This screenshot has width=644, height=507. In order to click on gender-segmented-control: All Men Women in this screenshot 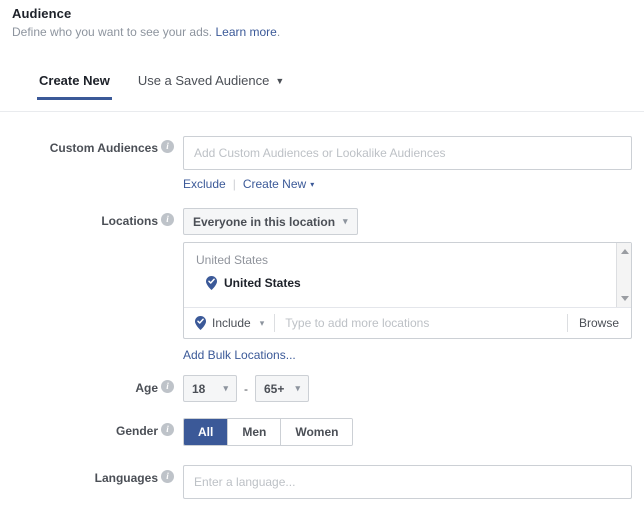, I will do `click(268, 432)`.